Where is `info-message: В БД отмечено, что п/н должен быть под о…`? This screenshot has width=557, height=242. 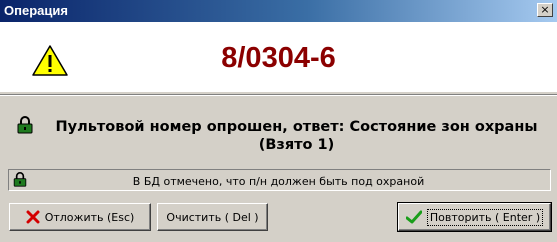
info-message: В БД отмечено, что п/н должен быть под о… is located at coordinates (278, 181).